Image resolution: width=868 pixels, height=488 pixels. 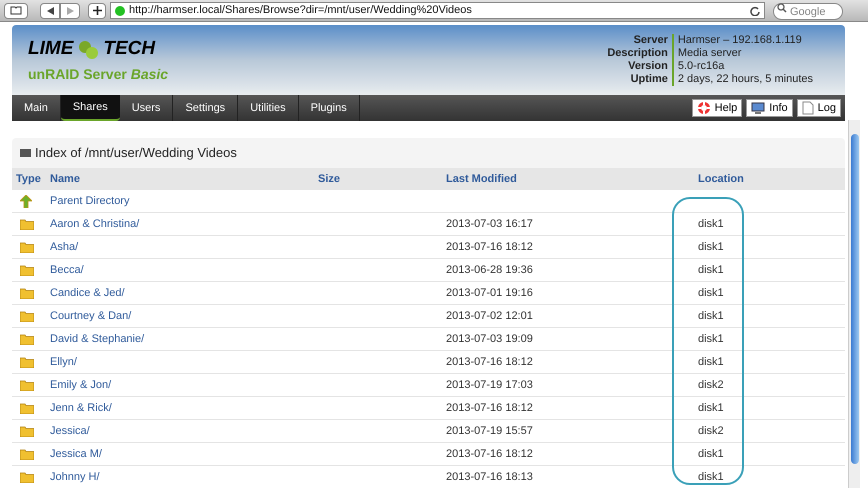 I want to click on document-icon, so click(x=808, y=108).